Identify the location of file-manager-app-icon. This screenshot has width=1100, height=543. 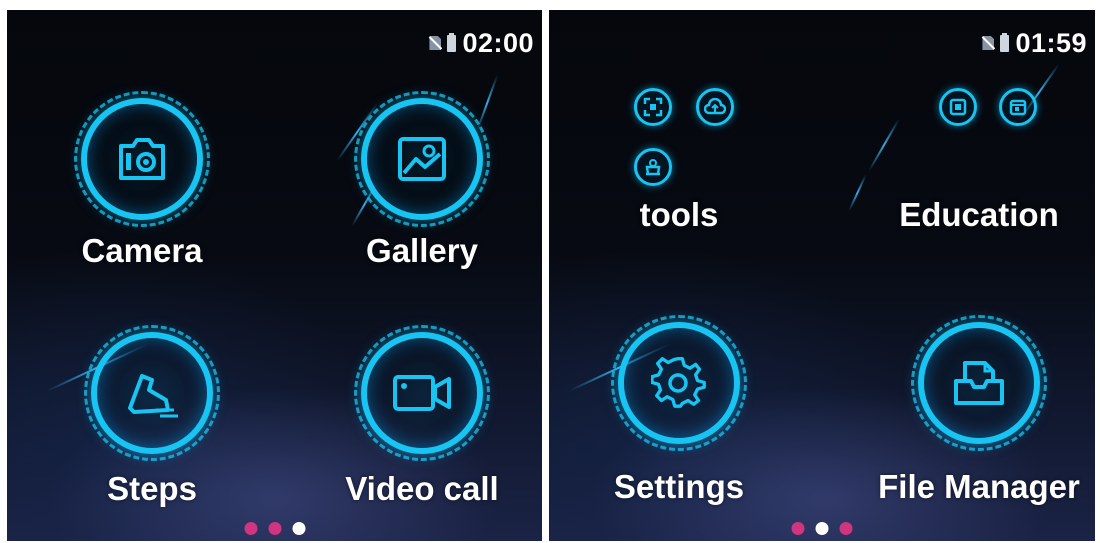
(979, 383).